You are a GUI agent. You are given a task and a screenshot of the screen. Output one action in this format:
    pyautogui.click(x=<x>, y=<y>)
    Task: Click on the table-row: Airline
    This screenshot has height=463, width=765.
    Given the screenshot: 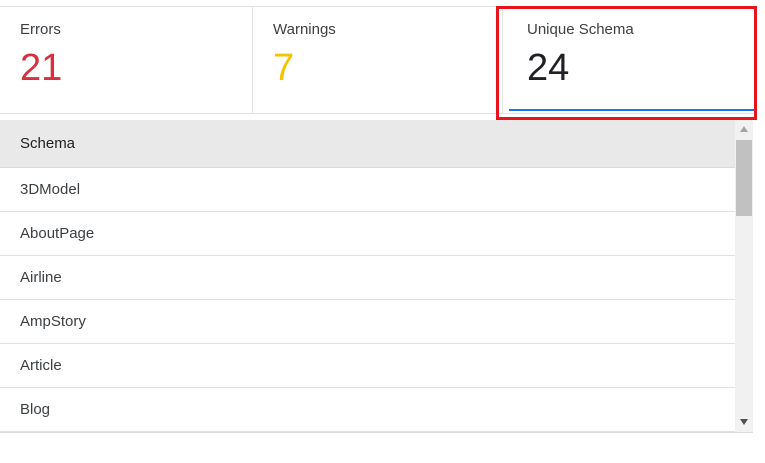 What is the action you would take?
    pyautogui.click(x=367, y=278)
    